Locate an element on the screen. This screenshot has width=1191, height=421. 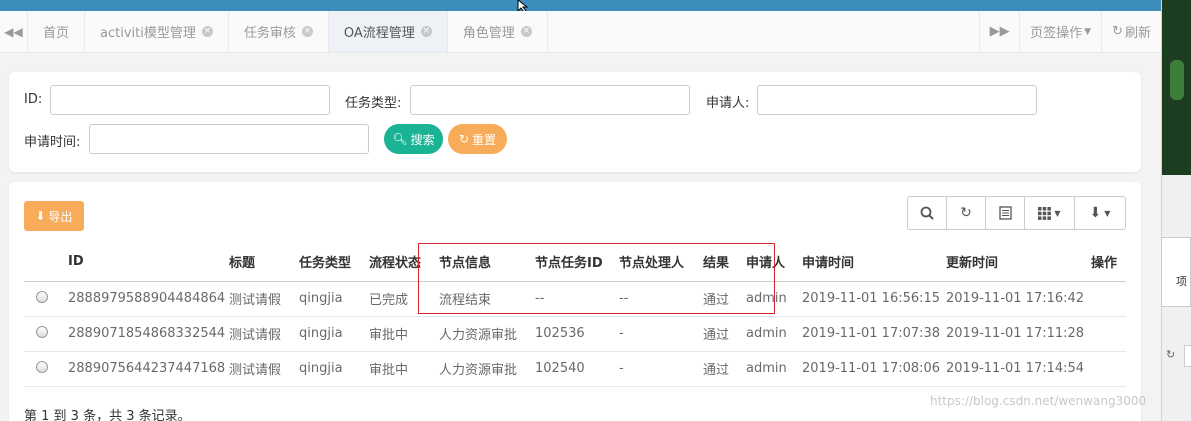
tab-scroll-right-button: ▶▶ is located at coordinates (999, 31).